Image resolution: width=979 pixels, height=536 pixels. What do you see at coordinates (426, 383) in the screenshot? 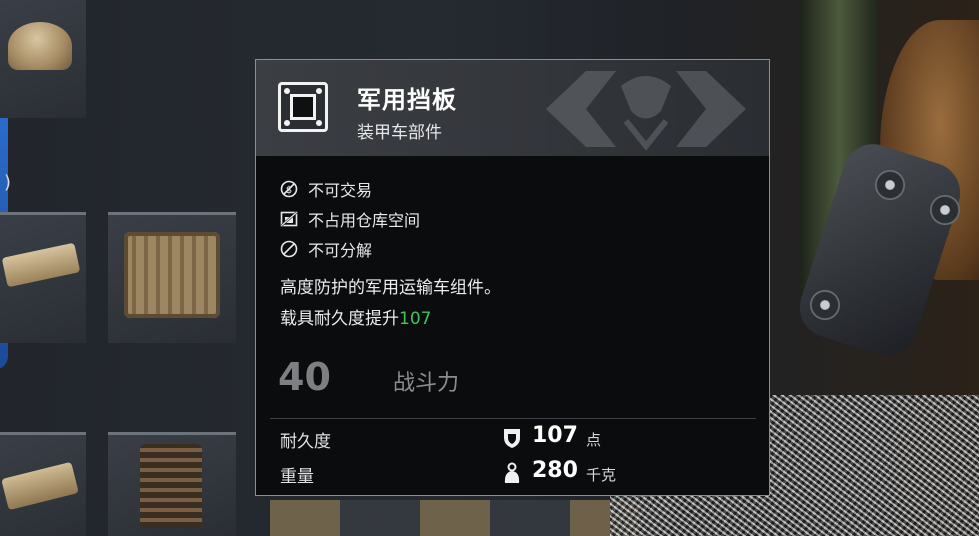
I see `power-label: 战斗力` at bounding box center [426, 383].